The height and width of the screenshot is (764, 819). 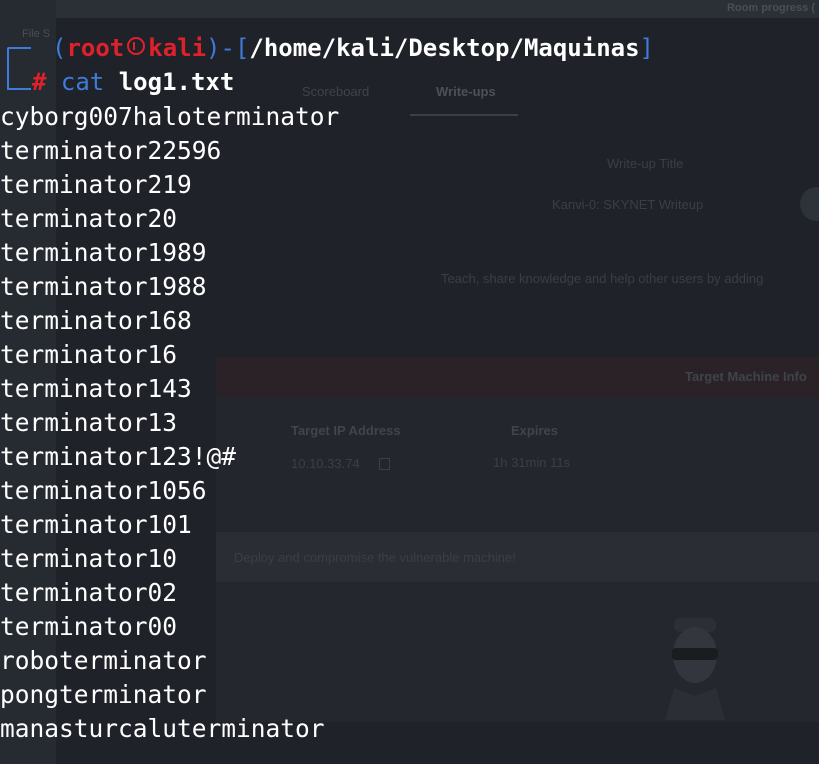 What do you see at coordinates (103, 286) in the screenshot?
I see `output-line: terminator1988` at bounding box center [103, 286].